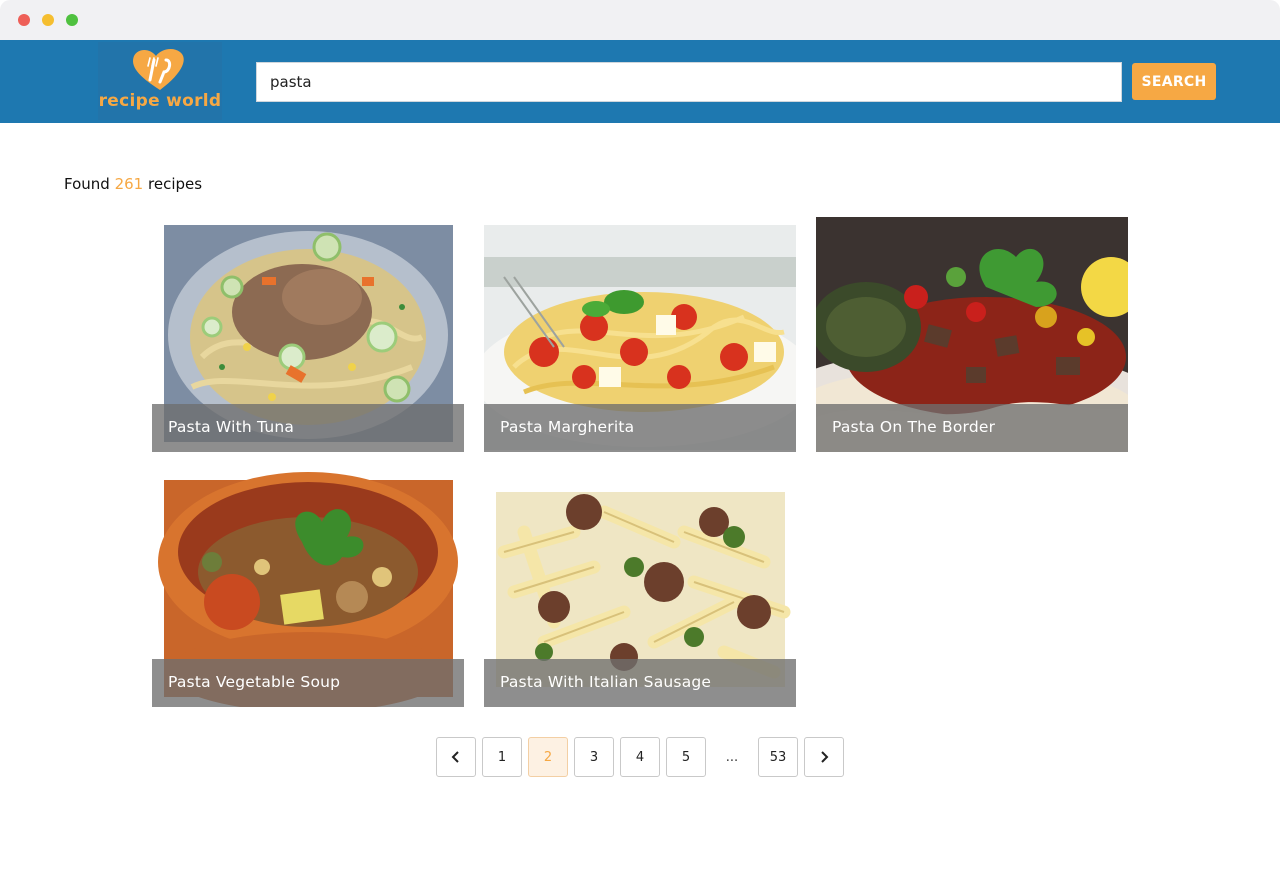 The width and height of the screenshot is (1280, 872). Describe the element at coordinates (972, 334) in the screenshot. I see `recipe-card: Pasta On The Border` at that location.